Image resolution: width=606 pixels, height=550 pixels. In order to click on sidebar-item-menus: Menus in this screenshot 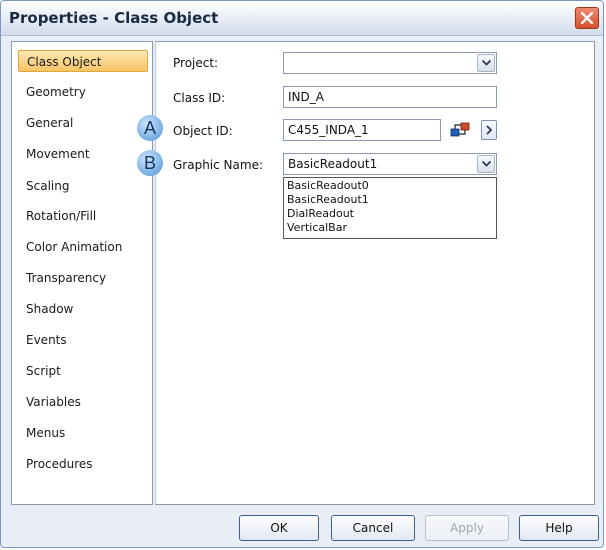, I will do `click(83, 433)`.